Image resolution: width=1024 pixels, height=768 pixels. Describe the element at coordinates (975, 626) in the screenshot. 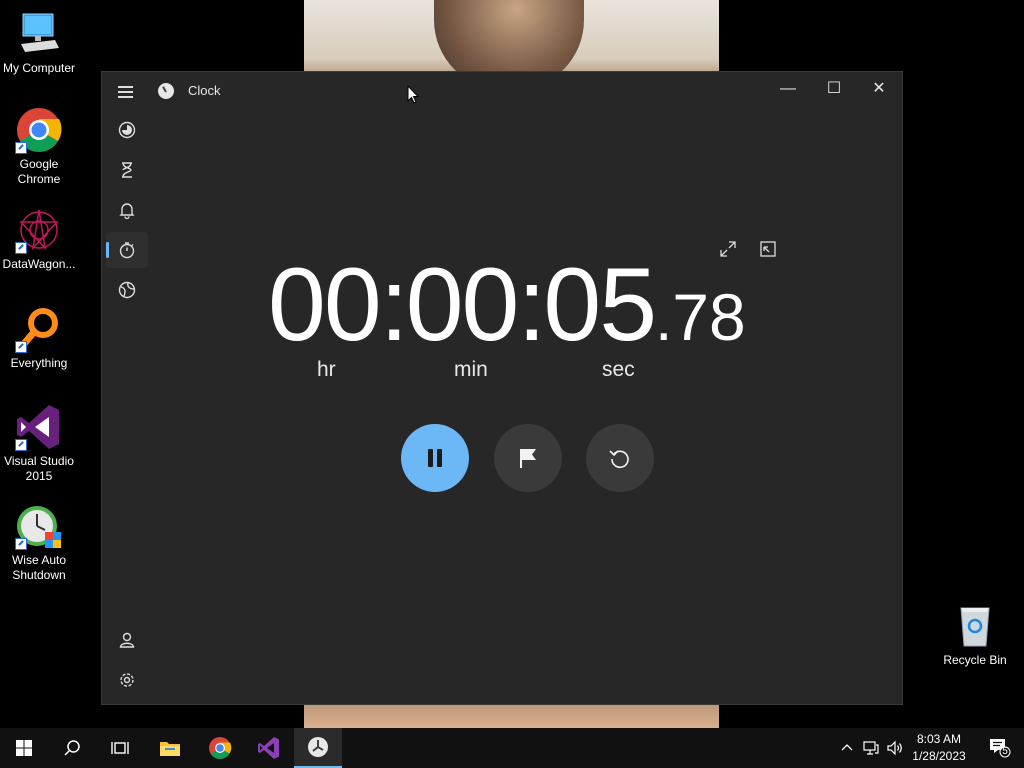

I see `recycle-bin-icon` at that location.